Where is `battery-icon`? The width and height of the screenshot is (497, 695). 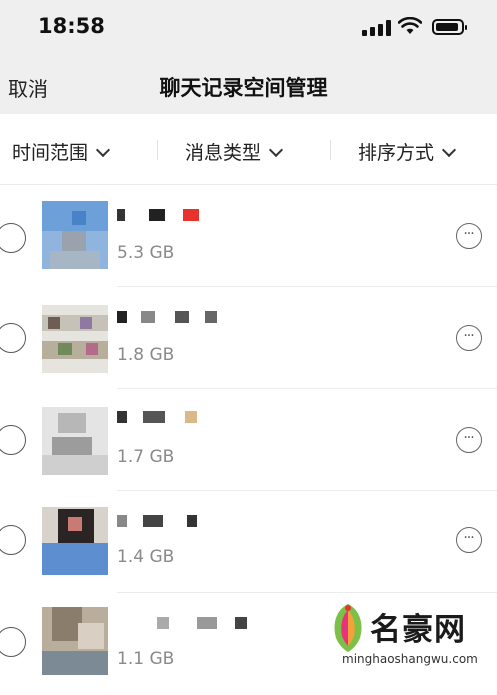 battery-icon is located at coordinates (449, 27).